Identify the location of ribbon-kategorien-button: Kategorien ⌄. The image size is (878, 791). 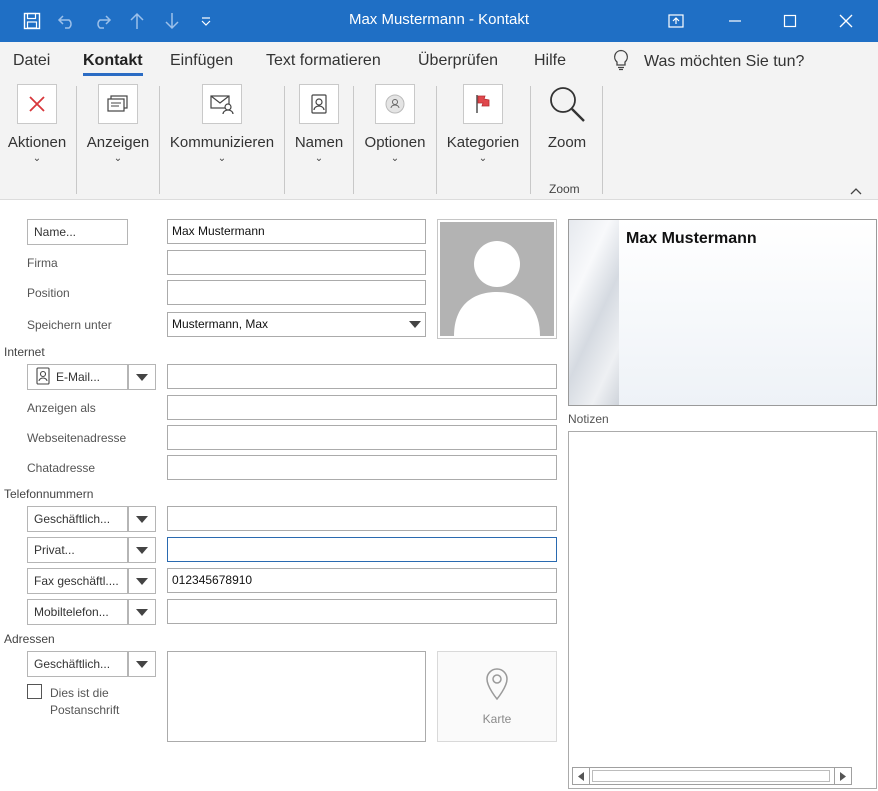
(483, 124).